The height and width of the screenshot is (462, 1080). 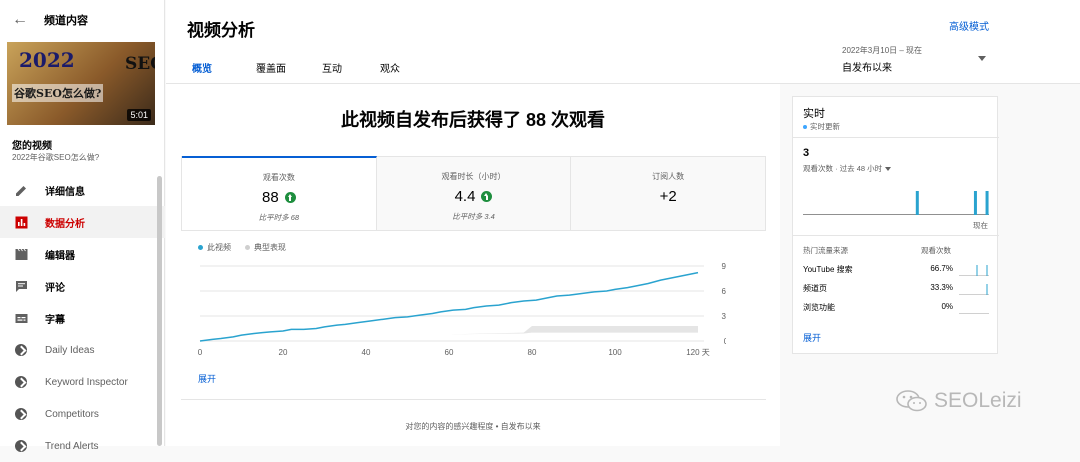 What do you see at coordinates (896, 270) in the screenshot?
I see `source-row: YouTube 搜索 66.7%` at bounding box center [896, 270].